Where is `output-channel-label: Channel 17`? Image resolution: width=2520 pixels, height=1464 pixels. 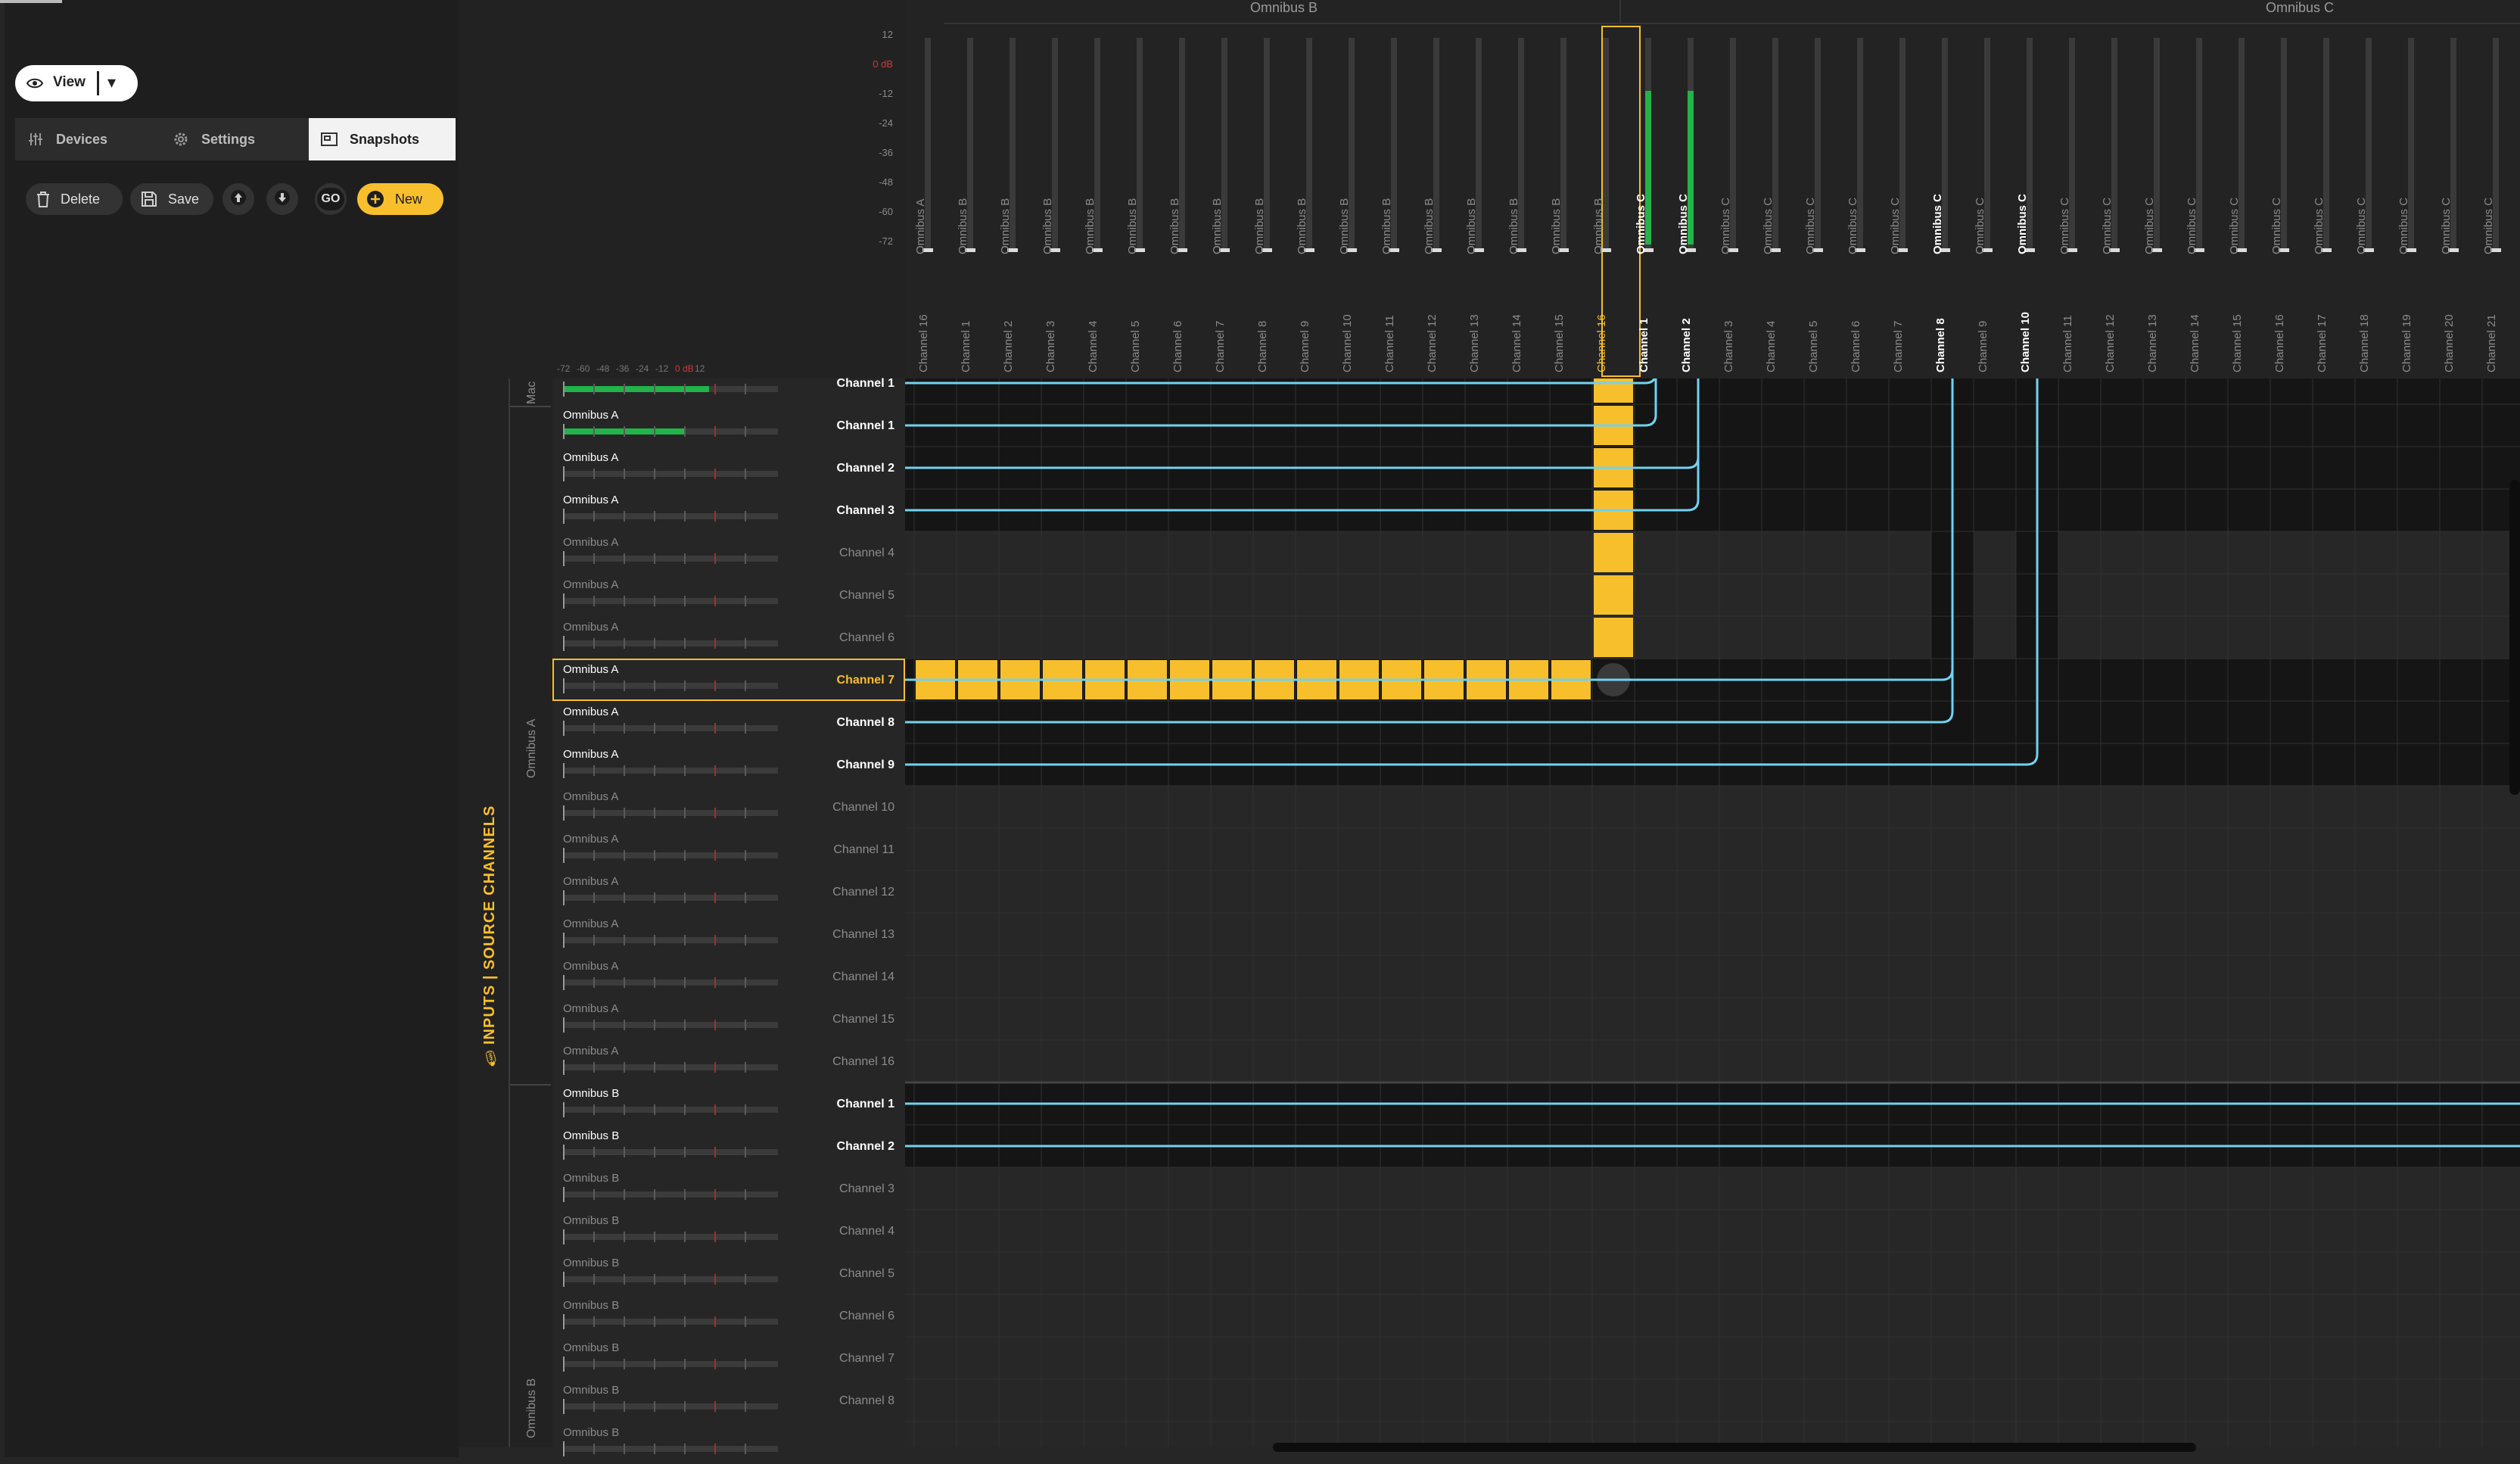
output-channel-label: Channel 17 is located at coordinates (2322, 343).